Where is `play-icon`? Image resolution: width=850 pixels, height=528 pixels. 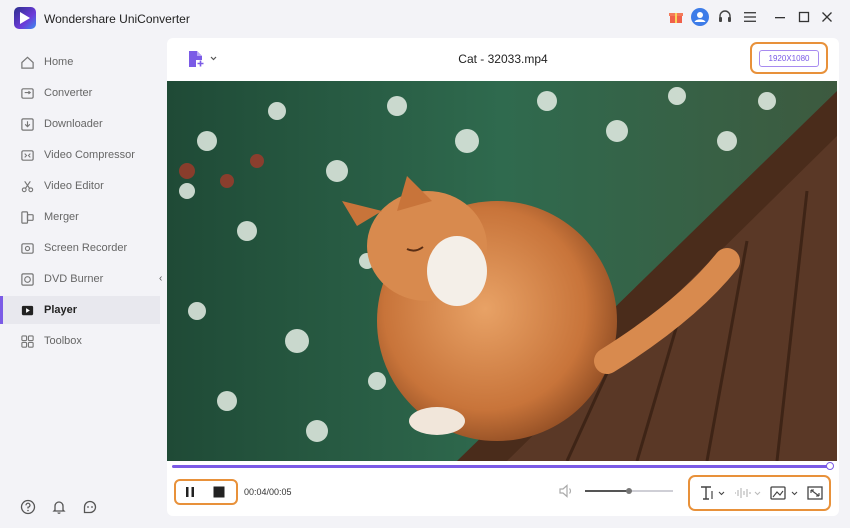
play-icon is located at coordinates (27, 310).